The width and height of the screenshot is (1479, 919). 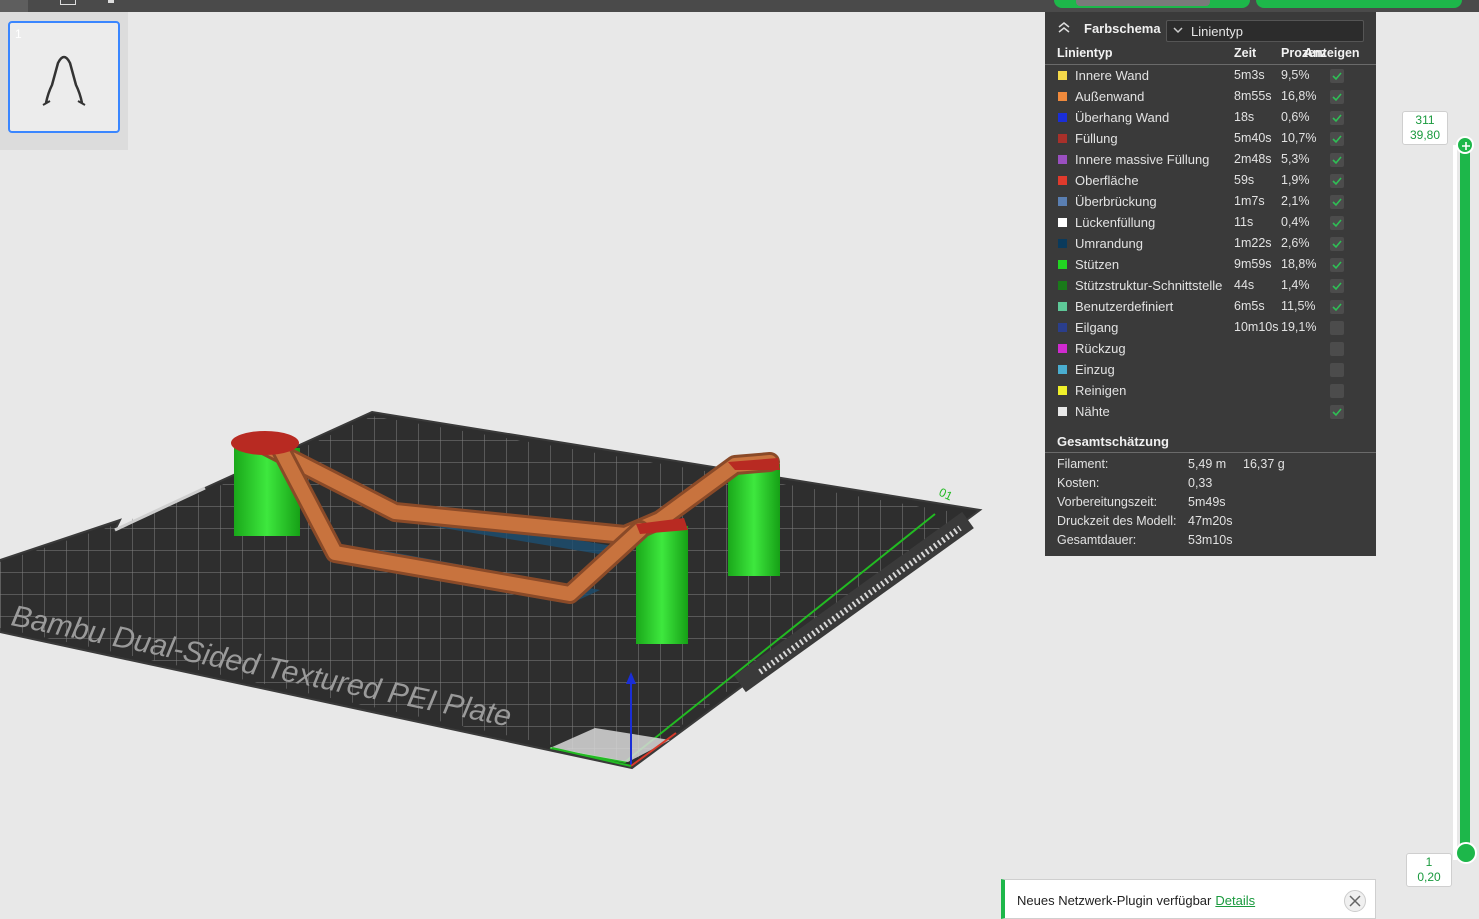 I want to click on line-type-time: 8m55s, so click(x=1253, y=96).